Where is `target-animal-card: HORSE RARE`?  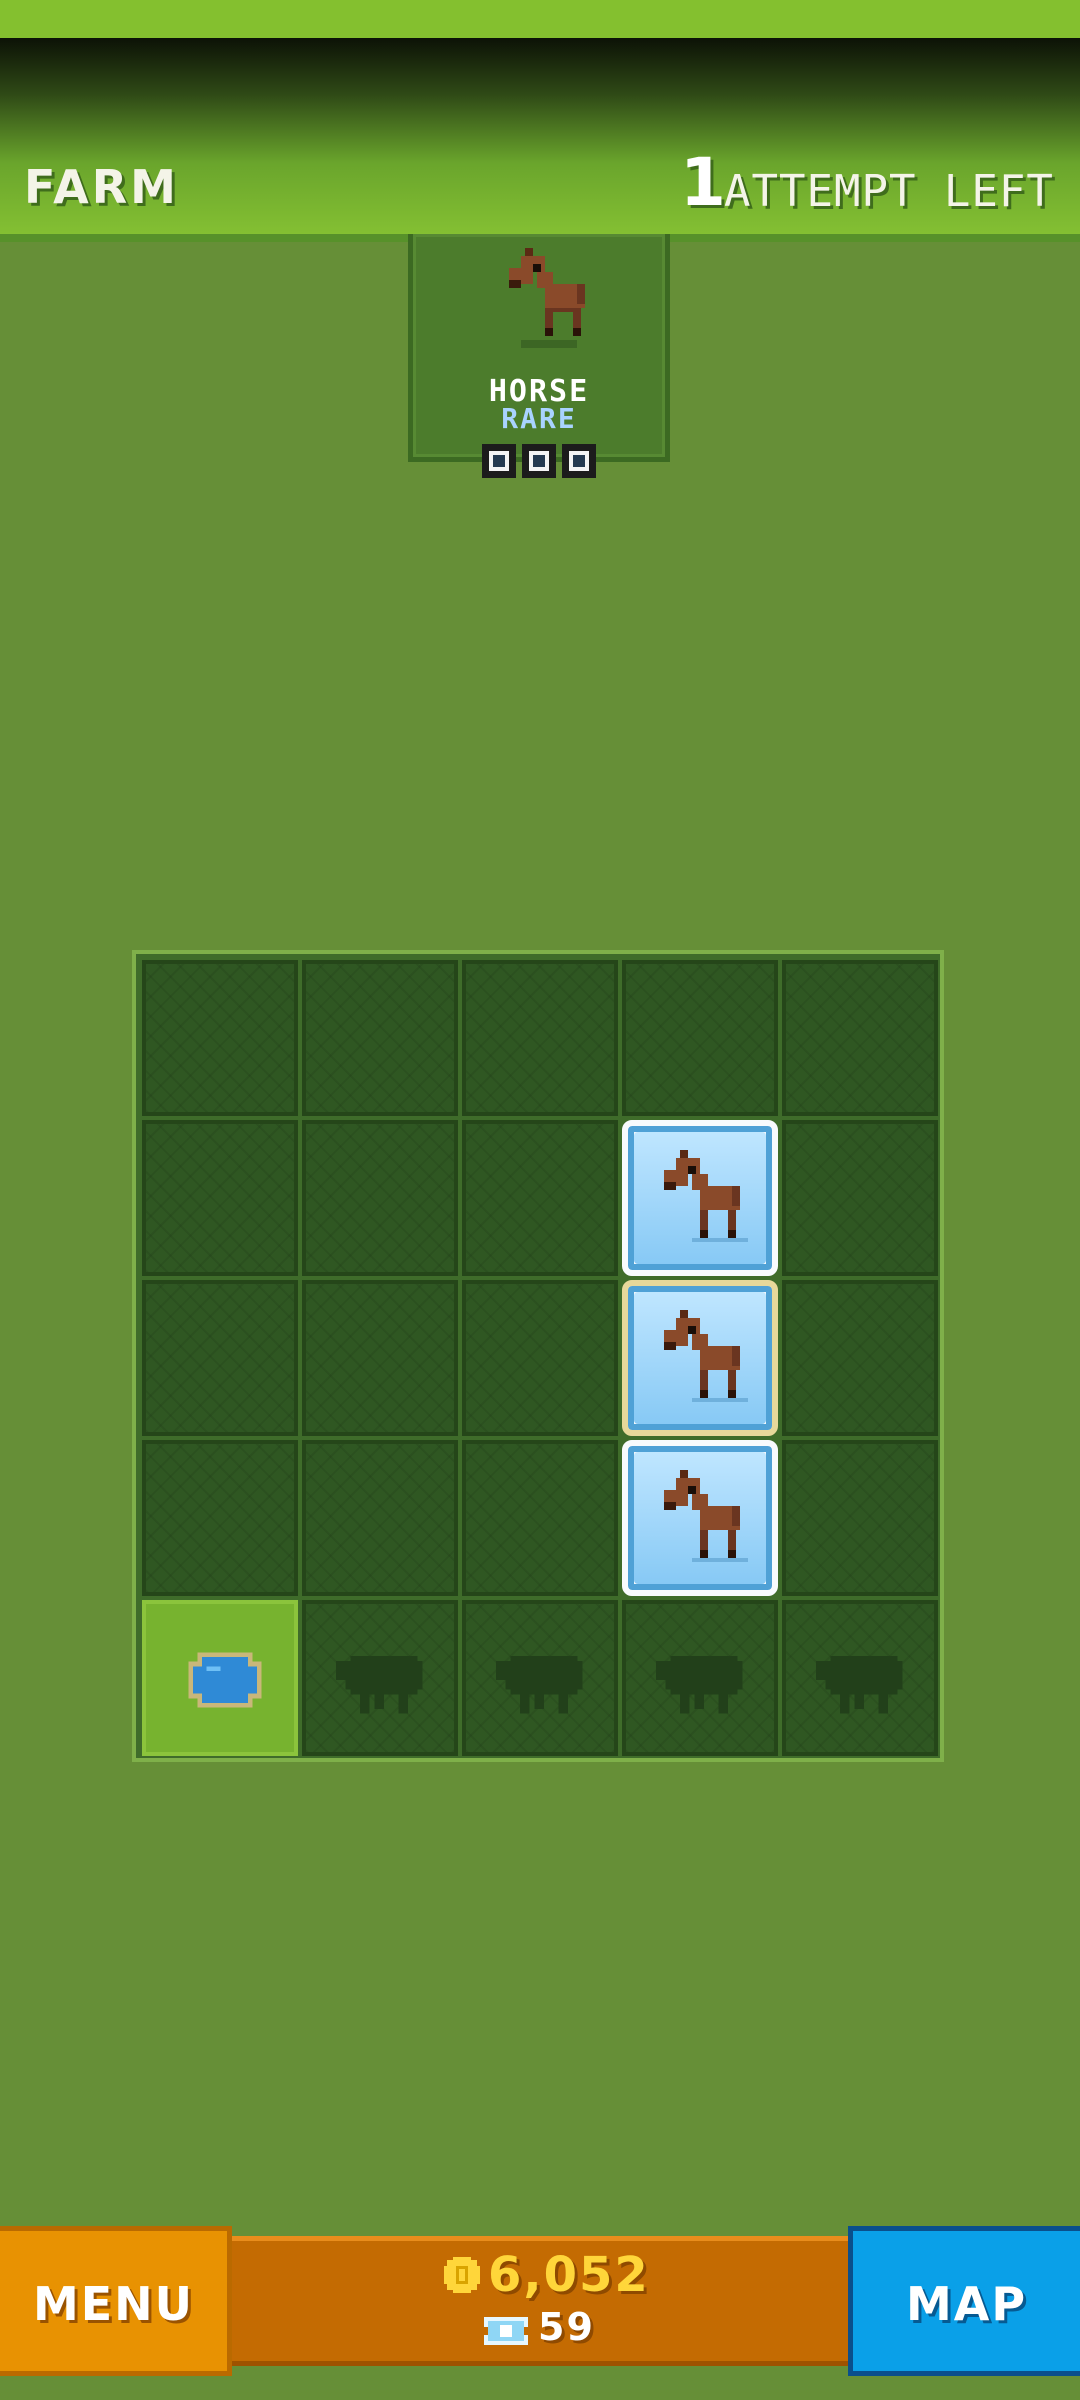 target-animal-card: HORSE RARE is located at coordinates (539, 348).